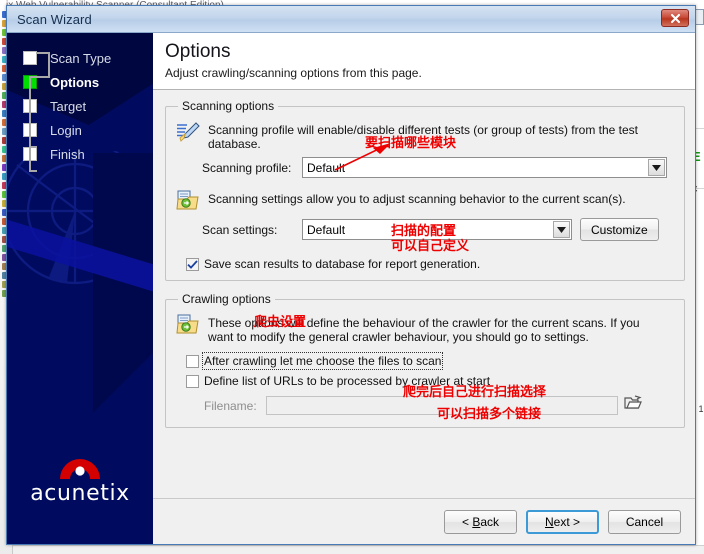 This screenshot has height=554, width=704. What do you see at coordinates (644, 521) in the screenshot?
I see `cancel-button: Cancel` at bounding box center [644, 521].